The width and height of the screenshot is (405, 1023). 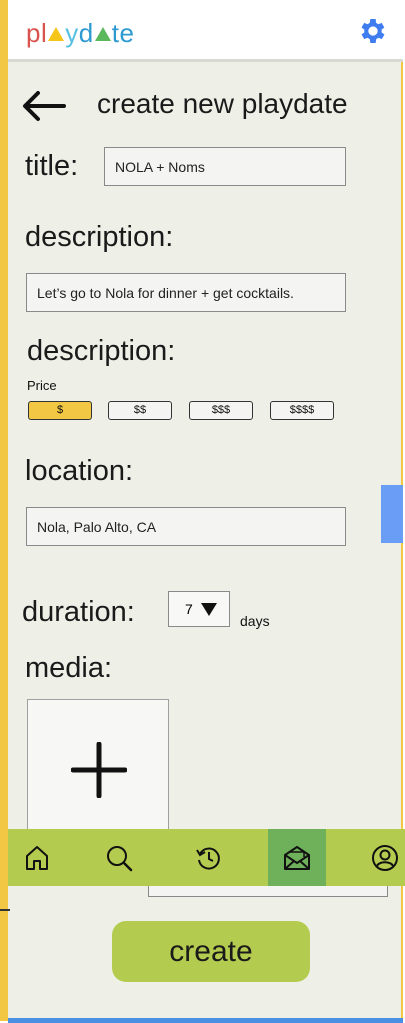 What do you see at coordinates (186, 526) in the screenshot?
I see `location-field: Nola, Palo Alto, CA` at bounding box center [186, 526].